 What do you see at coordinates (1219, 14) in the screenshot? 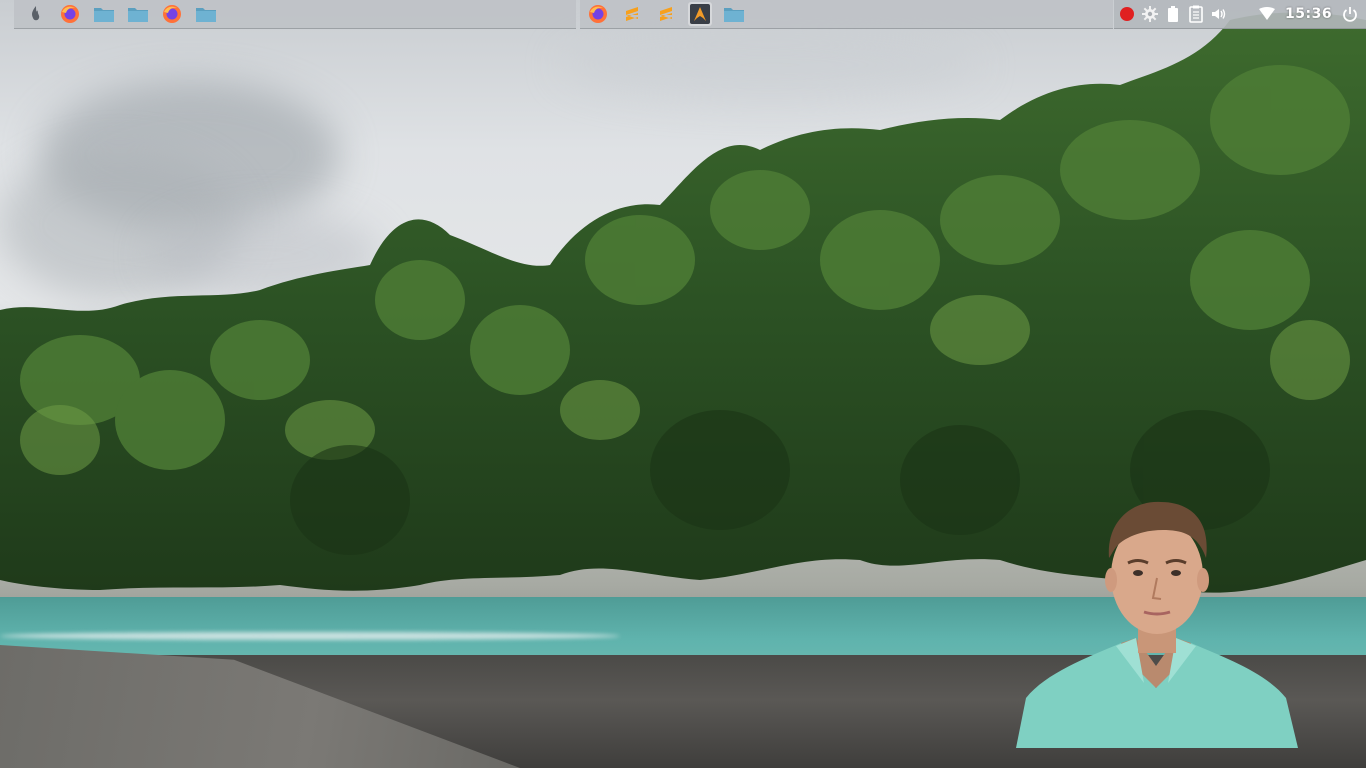
I see `volume-icon` at bounding box center [1219, 14].